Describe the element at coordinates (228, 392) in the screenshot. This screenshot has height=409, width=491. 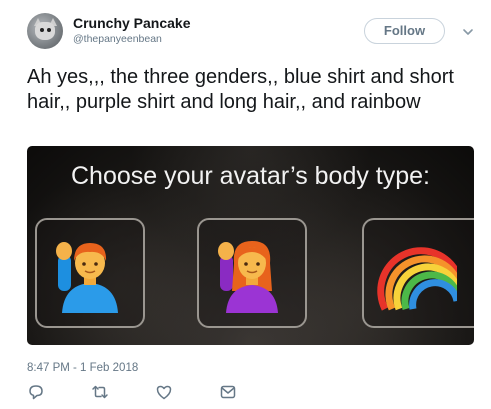
I see `direct-message-icon` at that location.